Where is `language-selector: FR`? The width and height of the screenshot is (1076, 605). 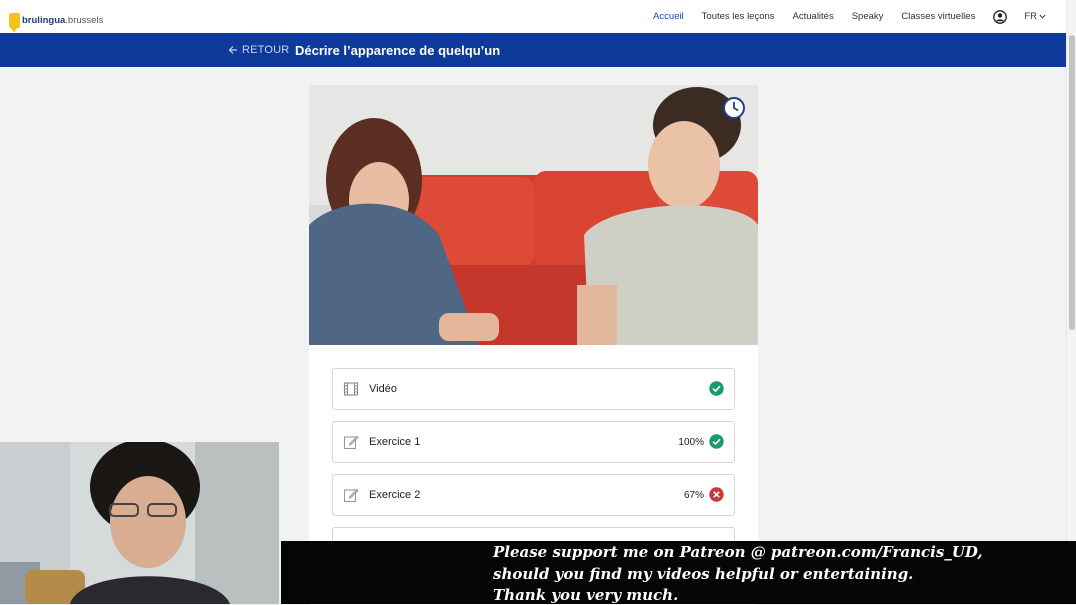 language-selector: FR is located at coordinates (1035, 16).